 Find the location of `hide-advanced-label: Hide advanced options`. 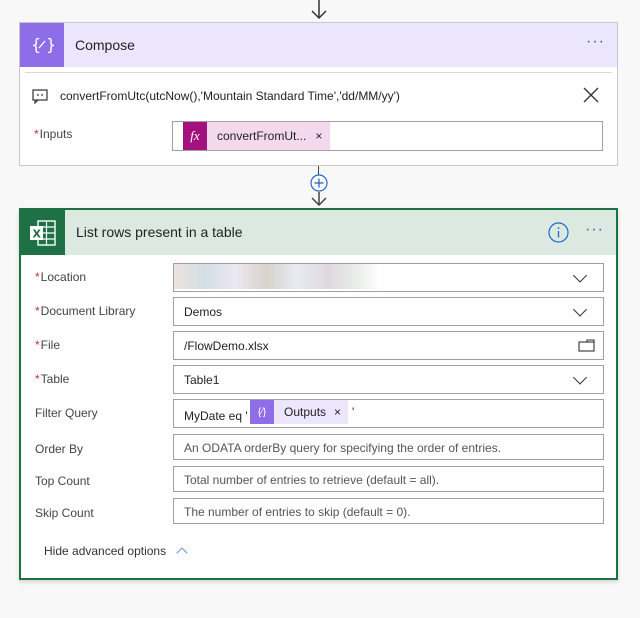

hide-advanced-label: Hide advanced options is located at coordinates (105, 551).